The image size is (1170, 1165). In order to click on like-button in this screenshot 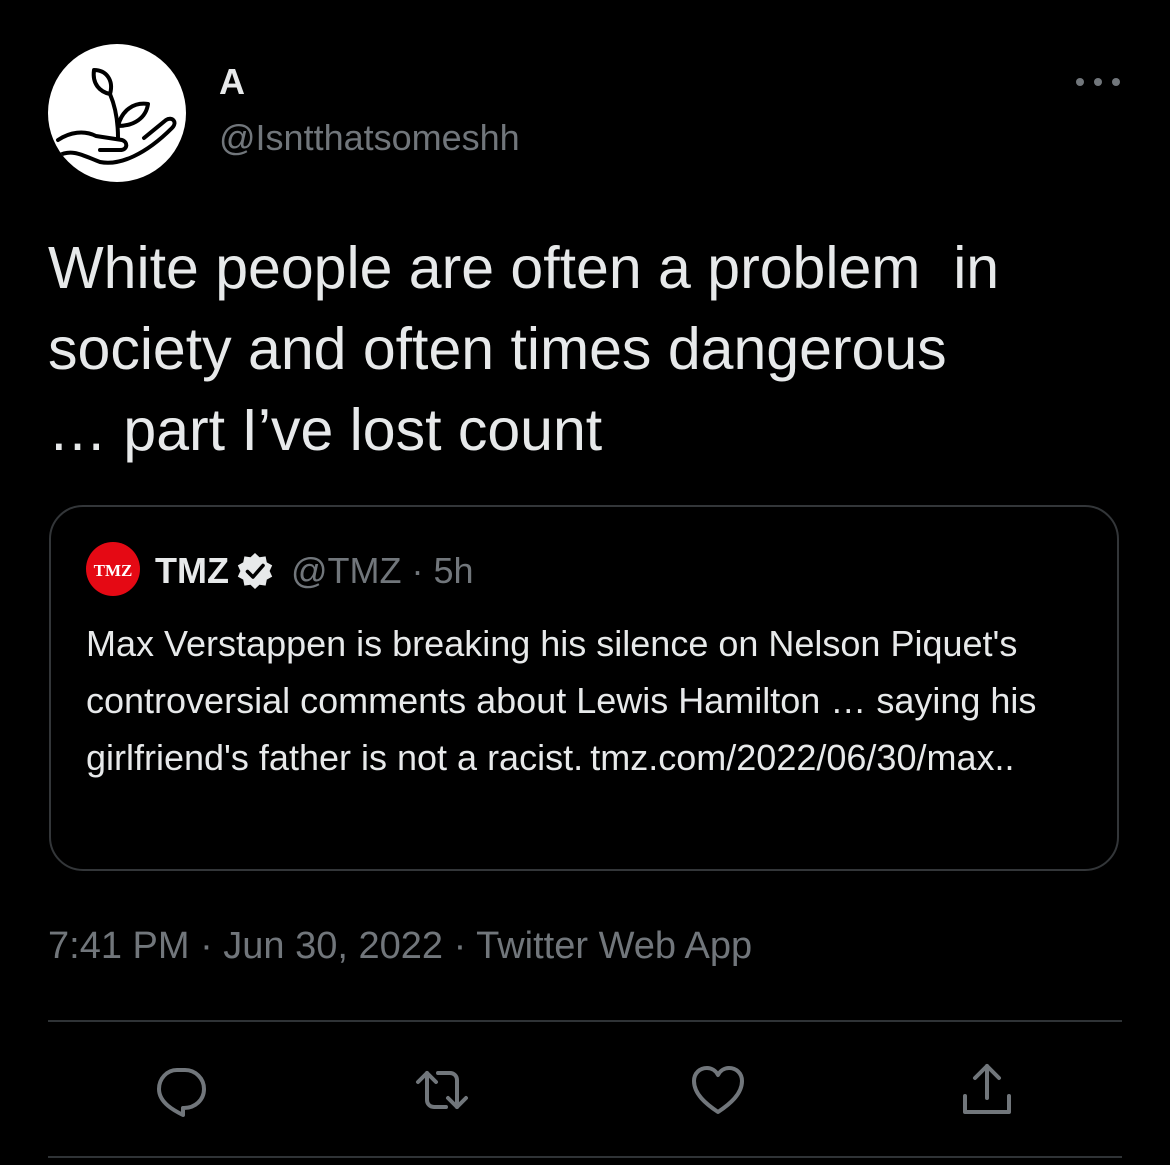, I will do `click(718, 1090)`.